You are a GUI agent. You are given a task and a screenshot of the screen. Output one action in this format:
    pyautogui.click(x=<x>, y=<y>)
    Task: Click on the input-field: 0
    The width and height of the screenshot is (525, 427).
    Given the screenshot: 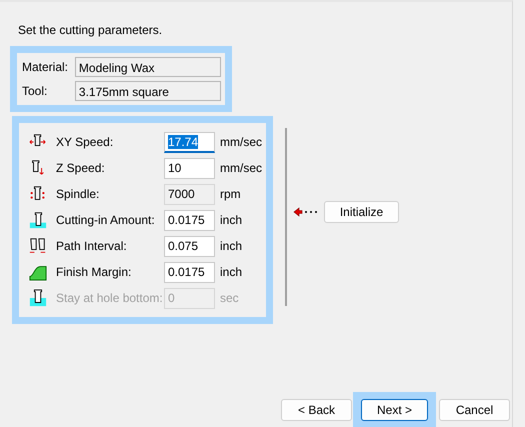 What is the action you would take?
    pyautogui.click(x=189, y=298)
    